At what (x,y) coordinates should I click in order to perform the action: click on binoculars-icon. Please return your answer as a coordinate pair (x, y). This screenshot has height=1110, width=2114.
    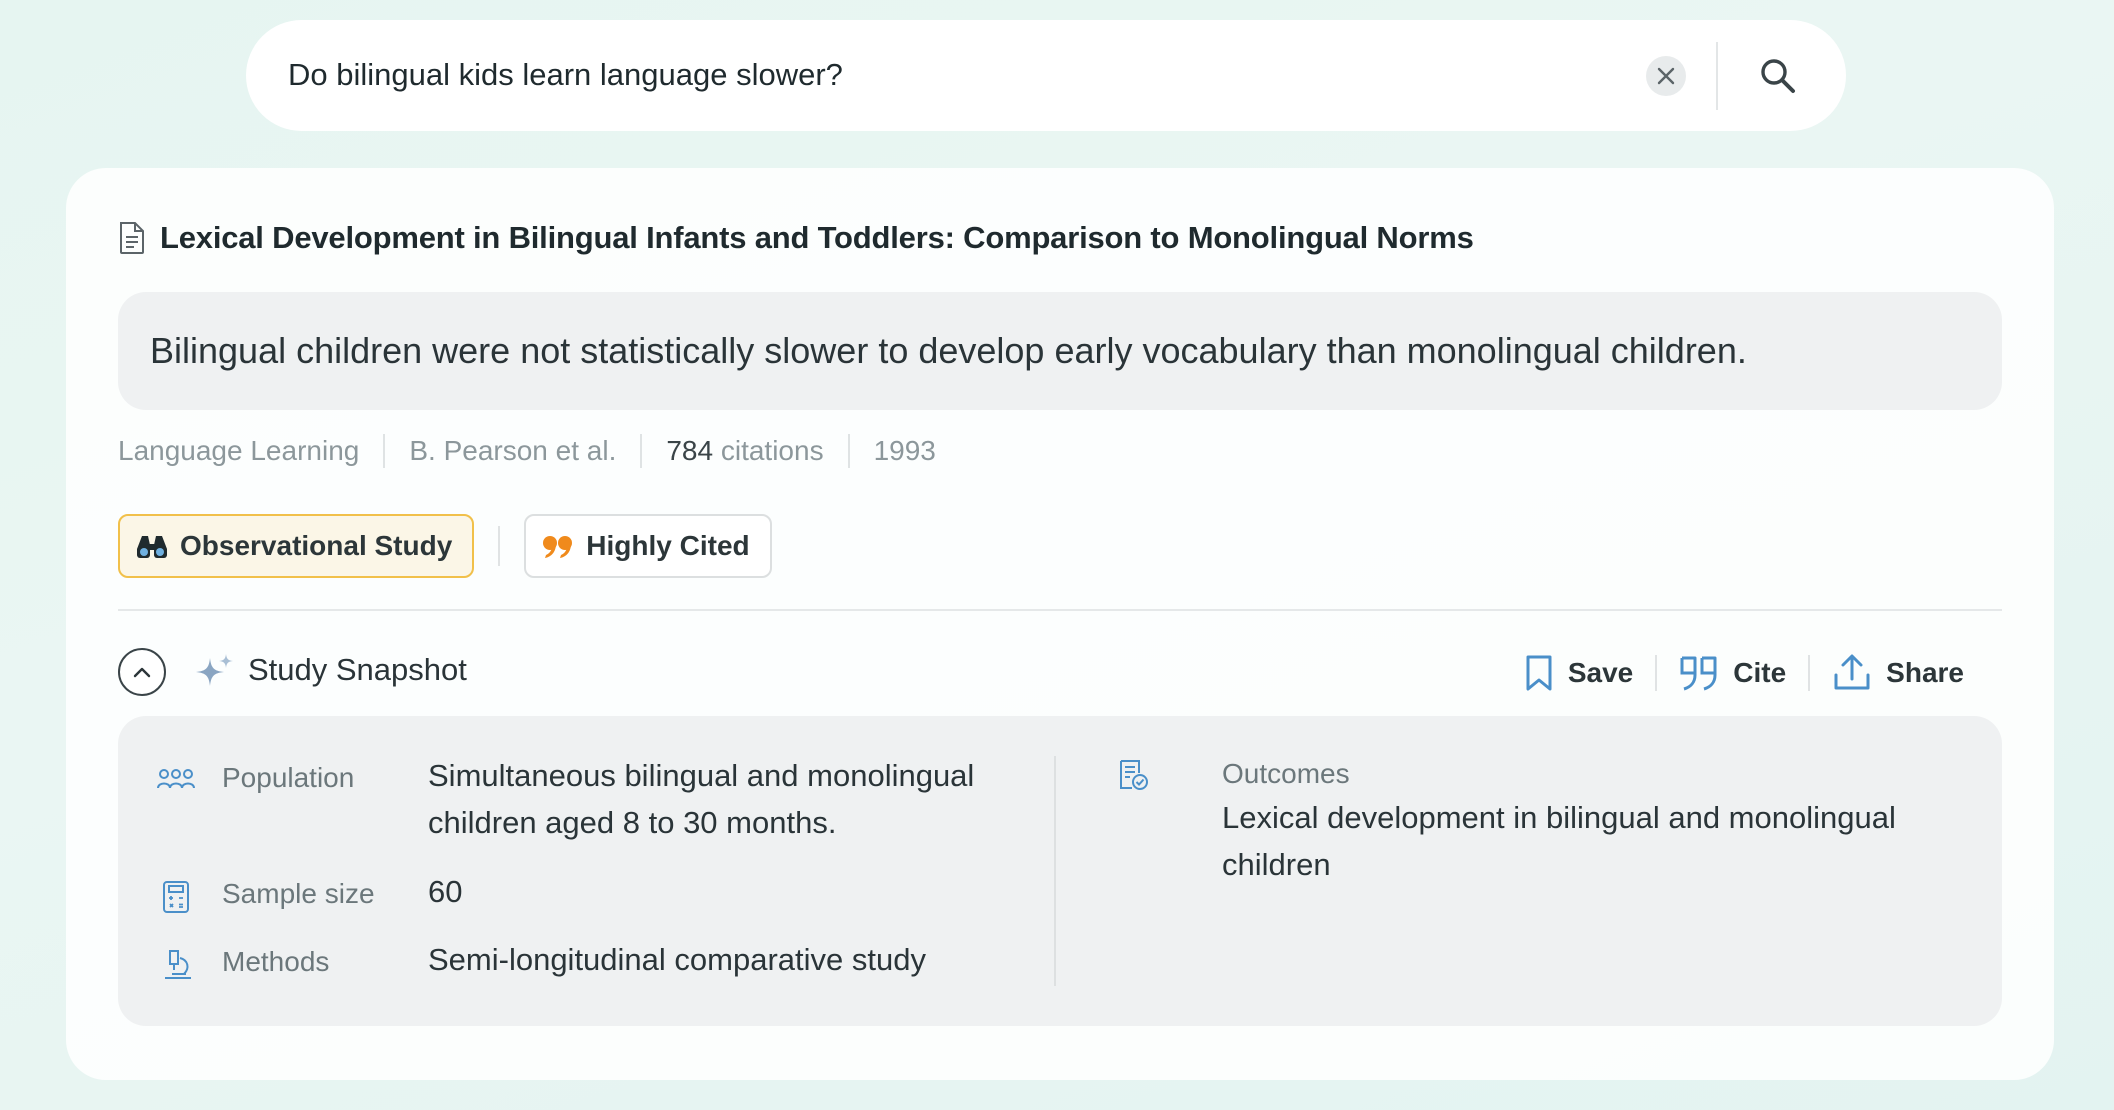
    Looking at the image, I should click on (152, 547).